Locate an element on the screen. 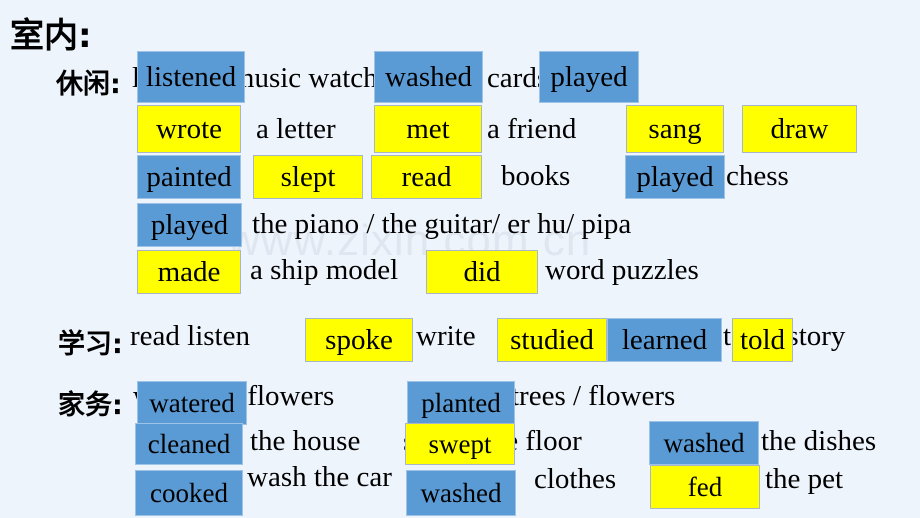  heading-indoor: 室内: is located at coordinates (51, 36).